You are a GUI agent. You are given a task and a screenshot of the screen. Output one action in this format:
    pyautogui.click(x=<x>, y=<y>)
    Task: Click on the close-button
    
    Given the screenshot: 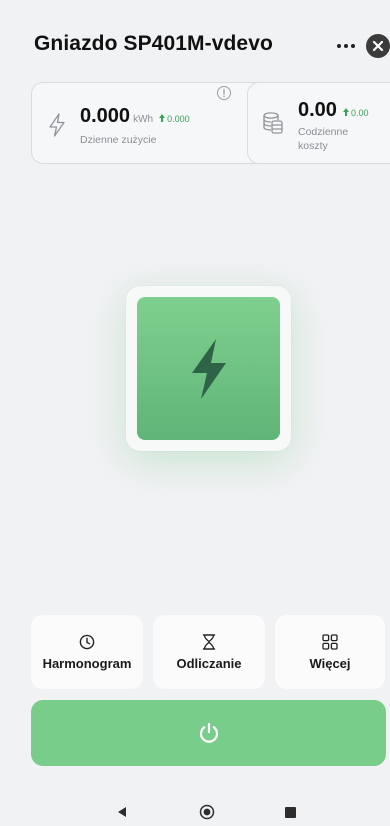 What is the action you would take?
    pyautogui.click(x=378, y=46)
    